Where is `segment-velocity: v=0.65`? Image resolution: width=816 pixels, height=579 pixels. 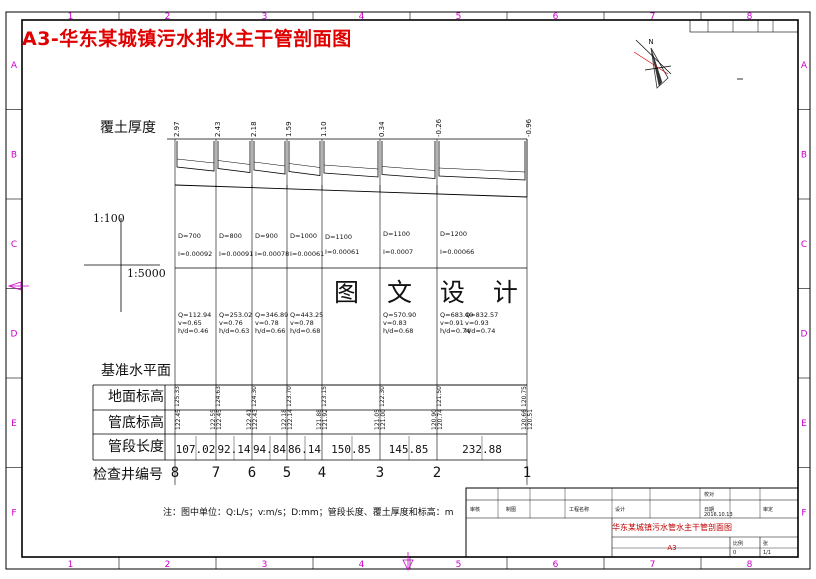
segment-velocity: v=0.65 is located at coordinates (190, 323).